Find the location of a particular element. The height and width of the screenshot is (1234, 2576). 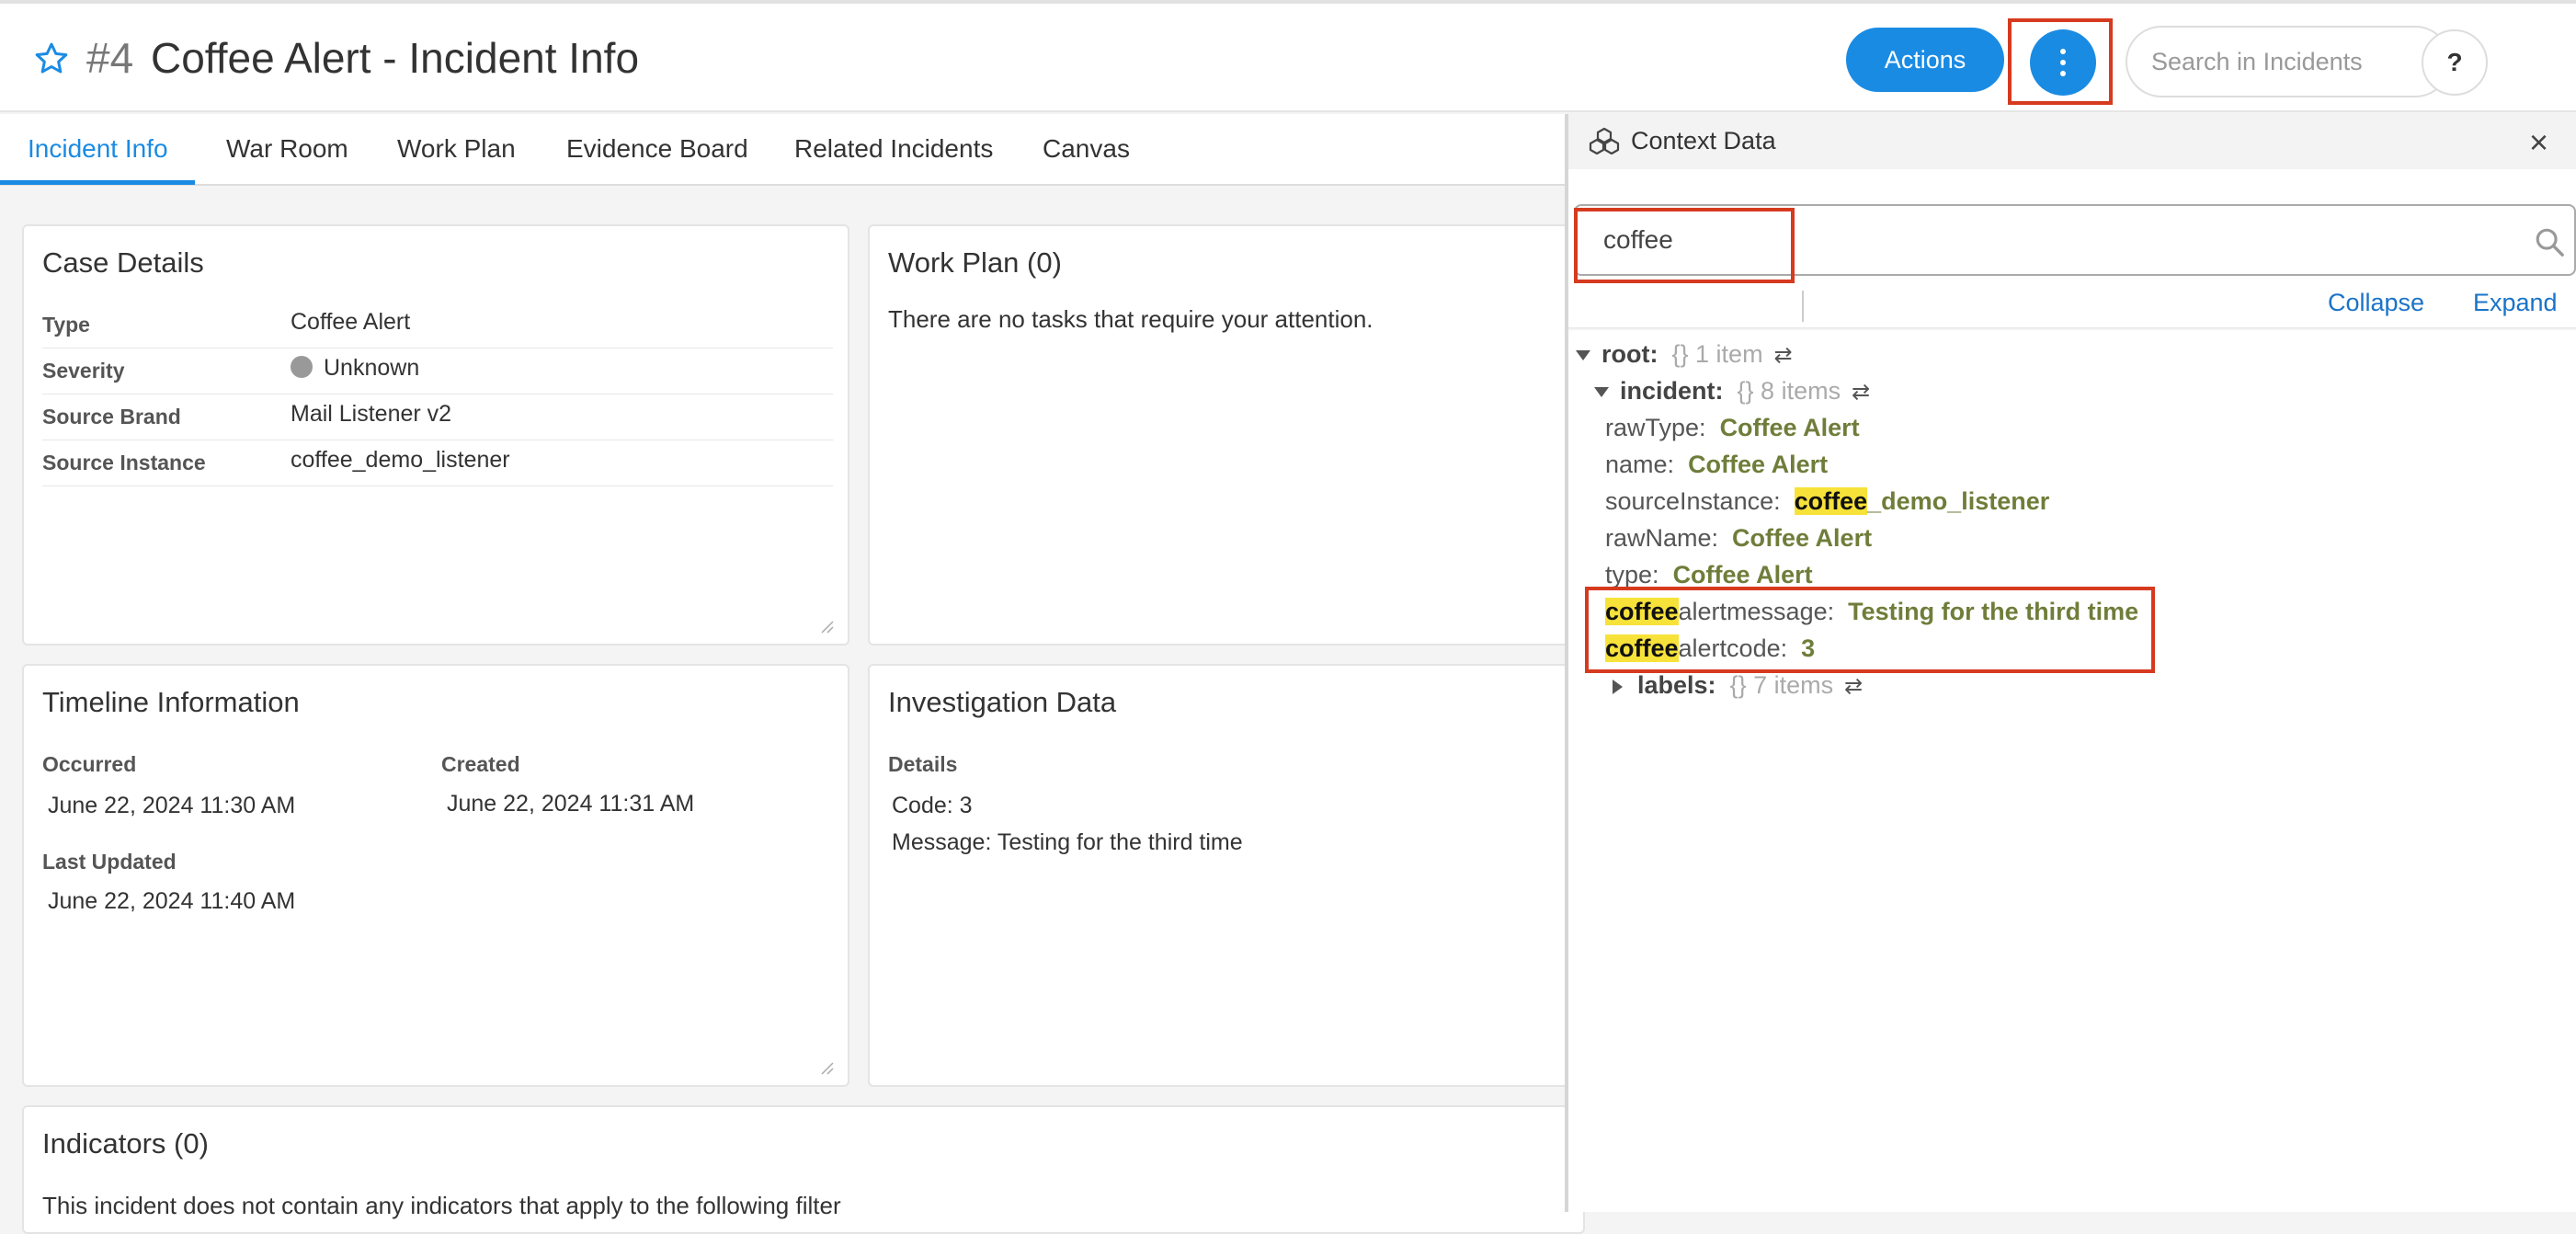

source-brand-label: Source Brand is located at coordinates (111, 417).